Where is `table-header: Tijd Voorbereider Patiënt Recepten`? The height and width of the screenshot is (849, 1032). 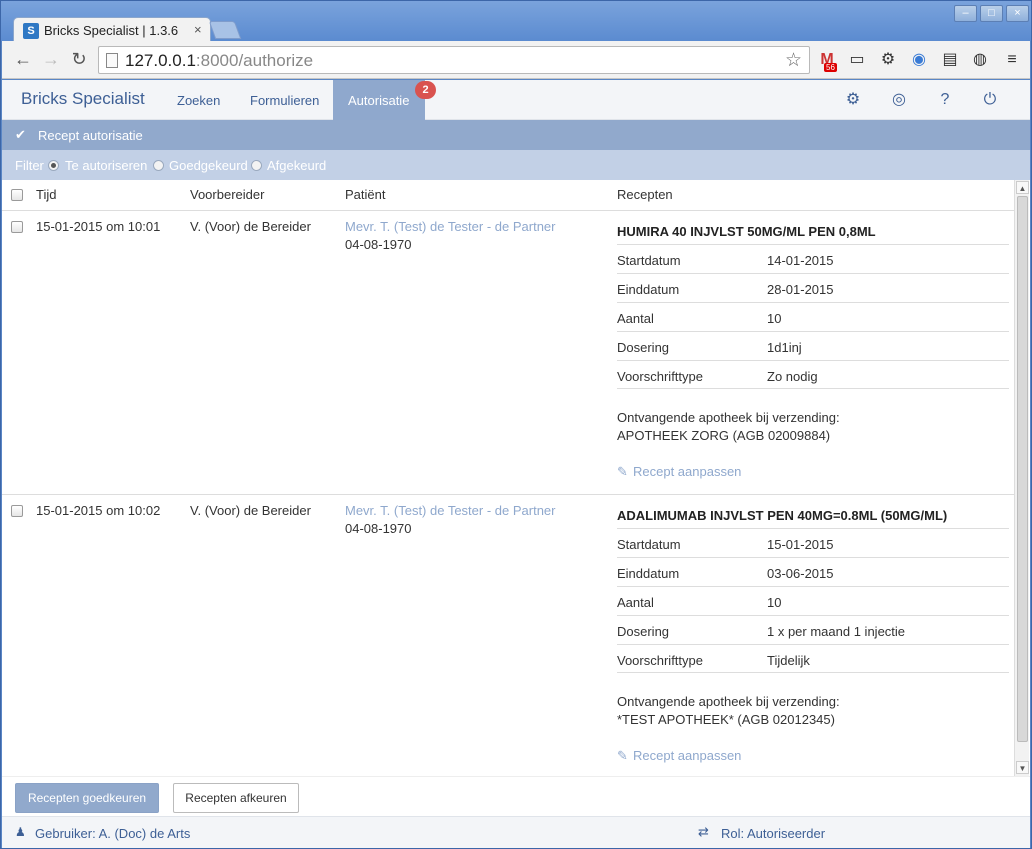
table-header: Tijd Voorbereider Patiënt Recepten is located at coordinates (508, 195).